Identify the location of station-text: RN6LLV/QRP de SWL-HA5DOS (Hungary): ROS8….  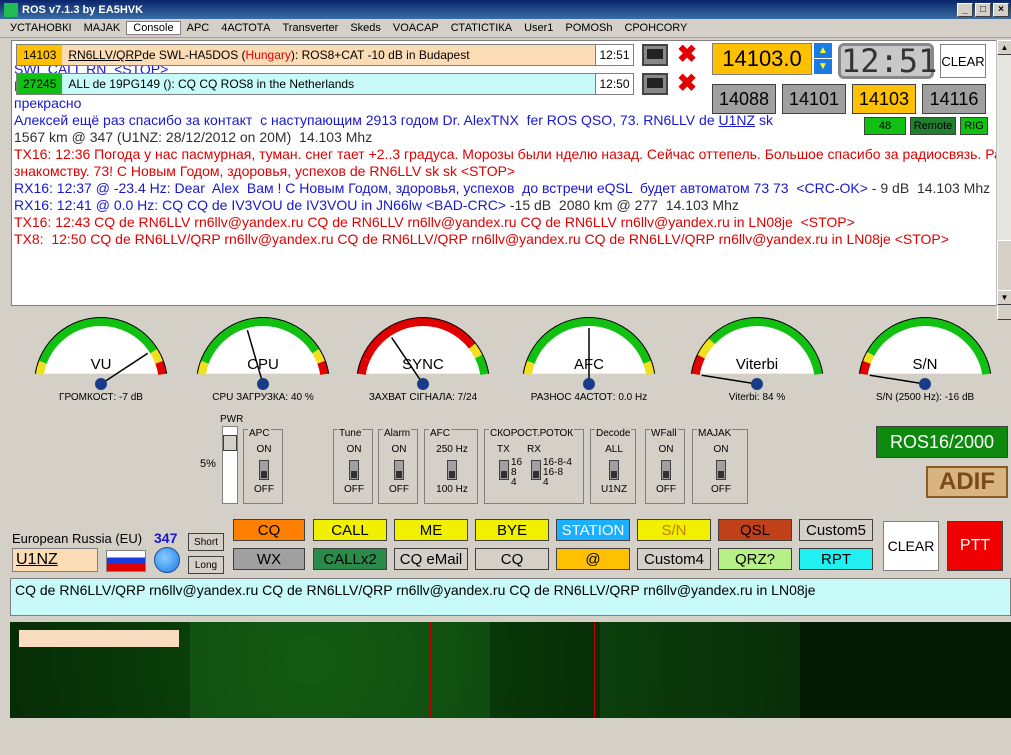
(269, 55).